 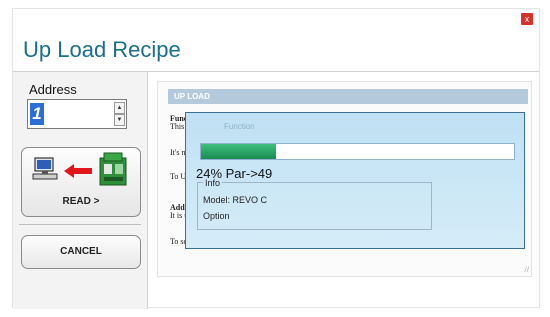 What do you see at coordinates (119, 108) in the screenshot?
I see `spin-up-button: ▲` at bounding box center [119, 108].